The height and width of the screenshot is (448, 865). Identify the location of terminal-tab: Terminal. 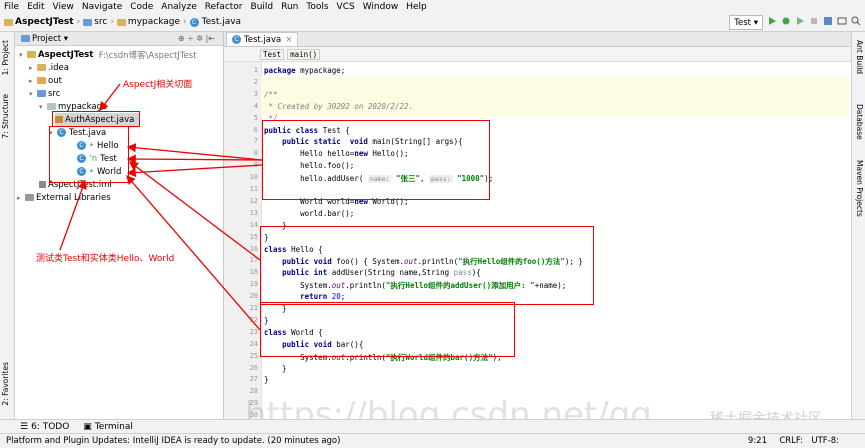
(114, 427).